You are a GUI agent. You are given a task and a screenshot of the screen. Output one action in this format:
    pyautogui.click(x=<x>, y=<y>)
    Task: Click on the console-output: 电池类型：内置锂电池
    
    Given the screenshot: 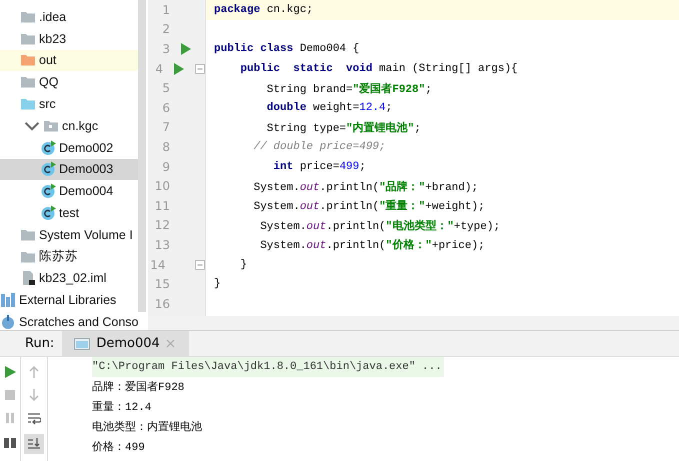 What is the action you would take?
    pyautogui.click(x=147, y=428)
    